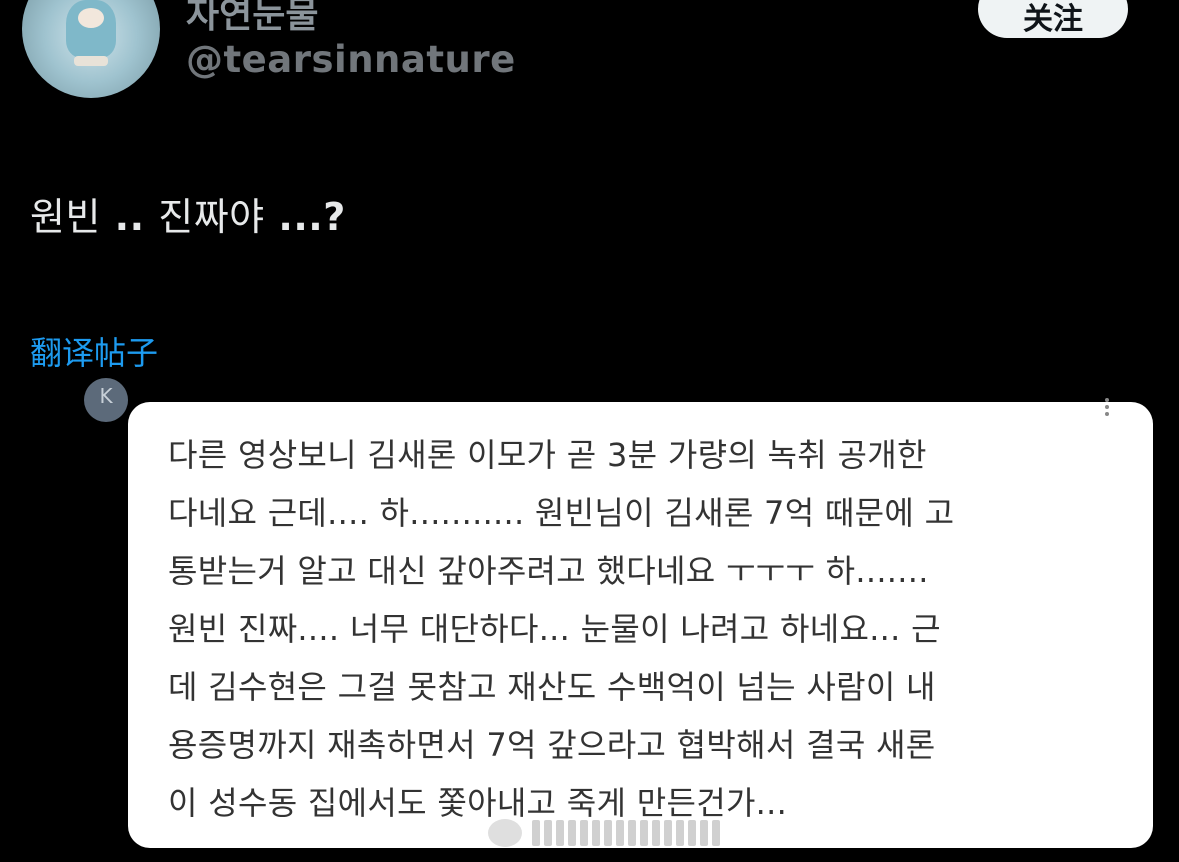 The image size is (1179, 862). What do you see at coordinates (129, 217) in the screenshot?
I see `post-text-part: ..` at bounding box center [129, 217].